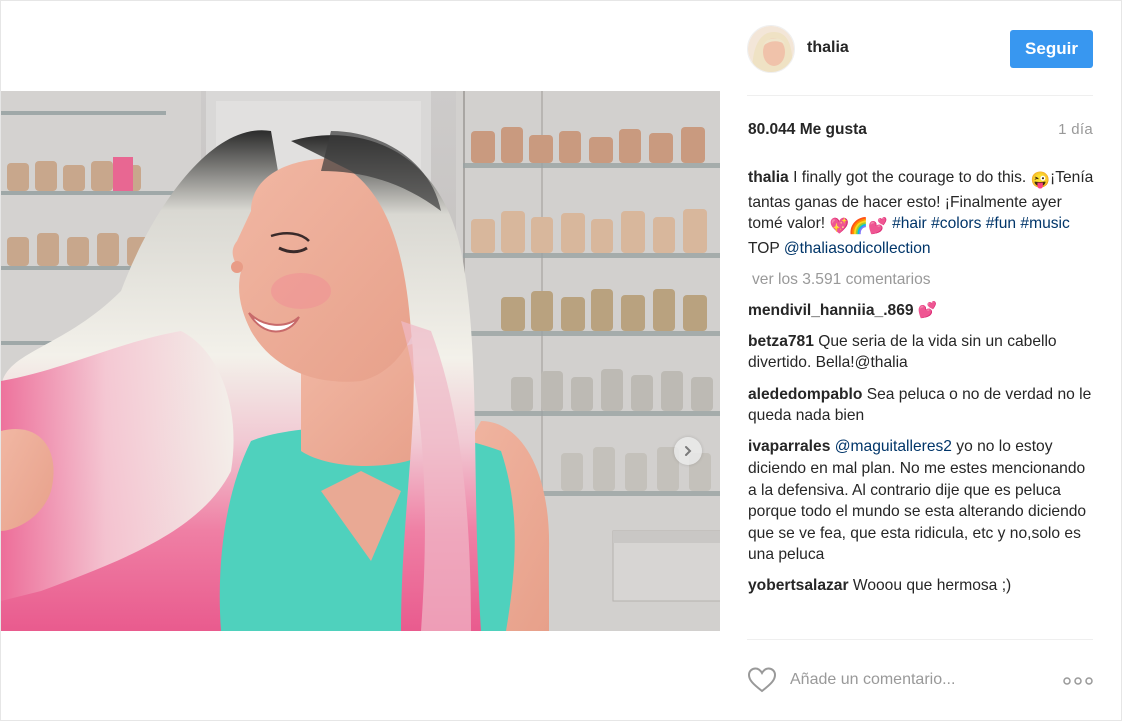 The width and height of the screenshot is (1122, 721). I want to click on caption-username: thalia, so click(768, 177).